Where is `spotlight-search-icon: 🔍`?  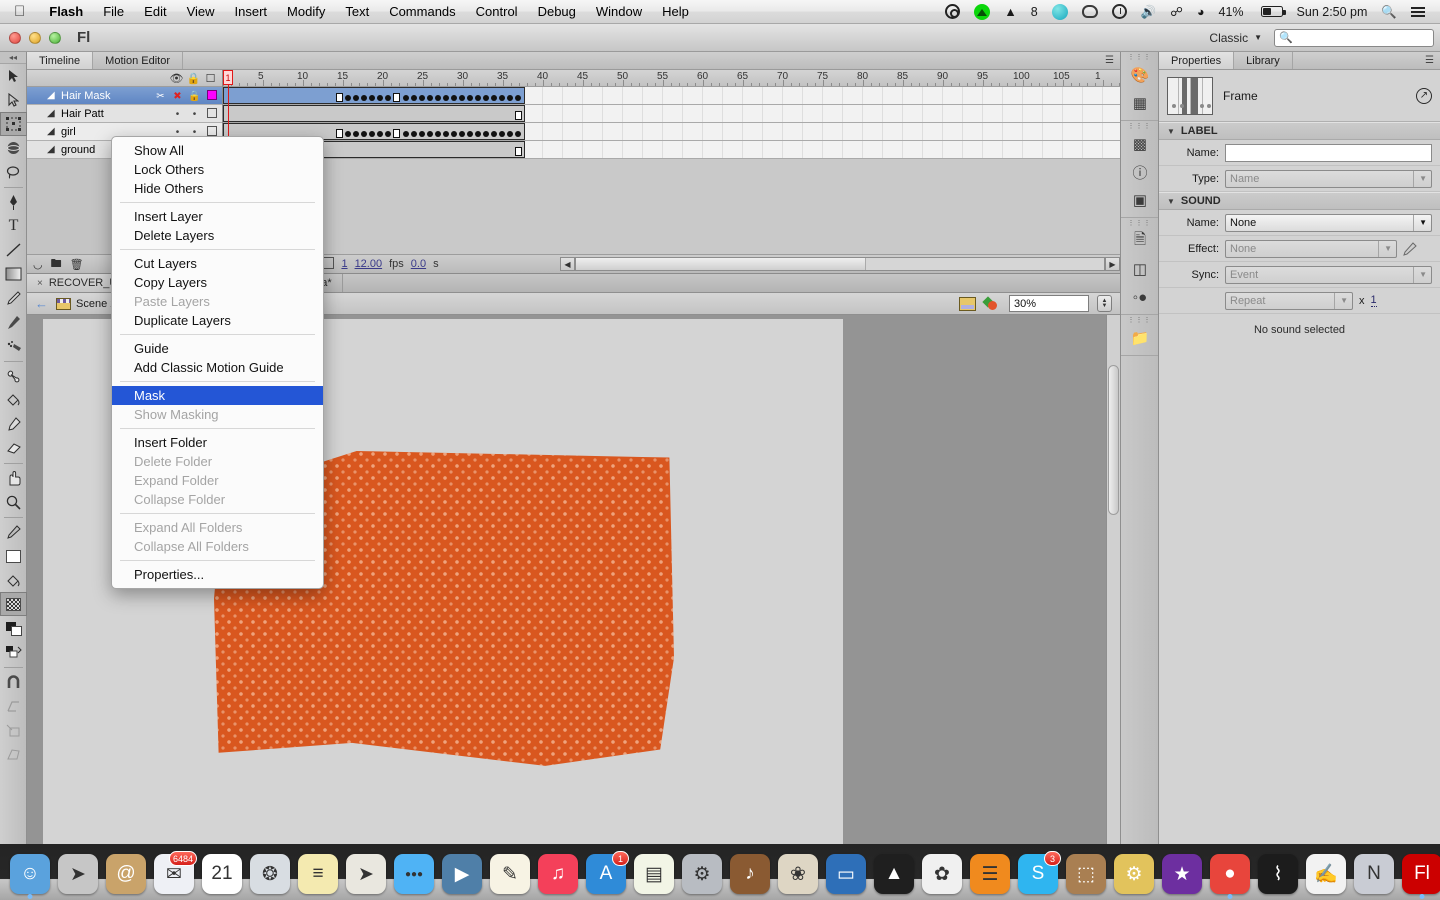
spotlight-search-icon: 🔍 is located at coordinates (1389, 12).